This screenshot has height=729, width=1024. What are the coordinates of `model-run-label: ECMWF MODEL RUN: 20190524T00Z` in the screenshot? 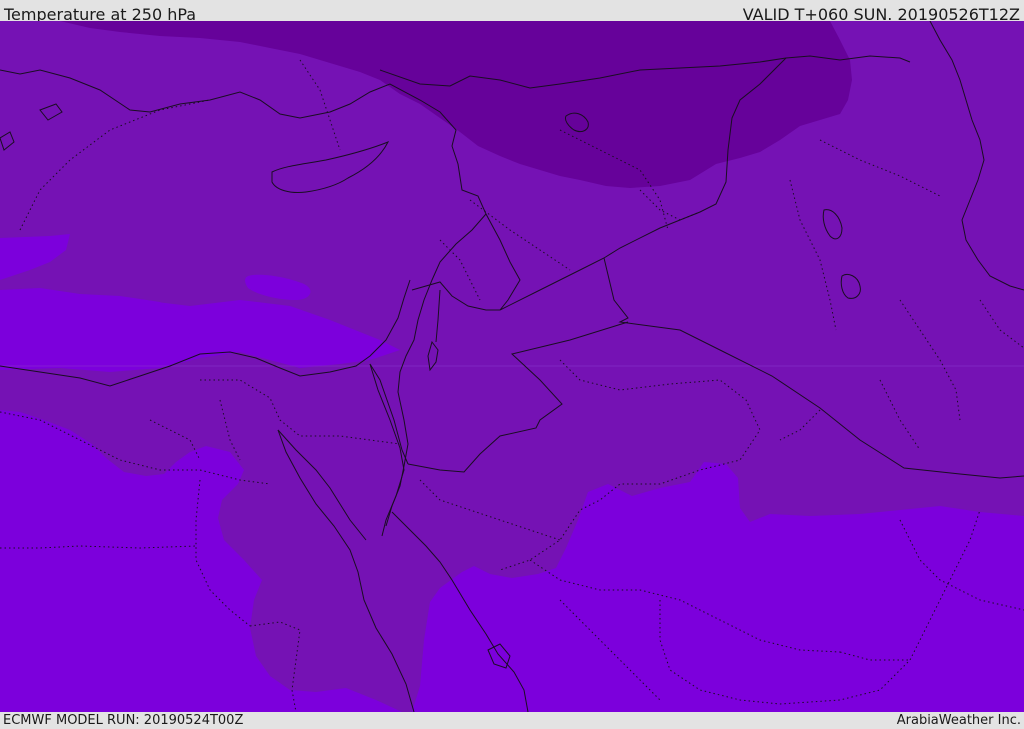 It's located at (123, 720).